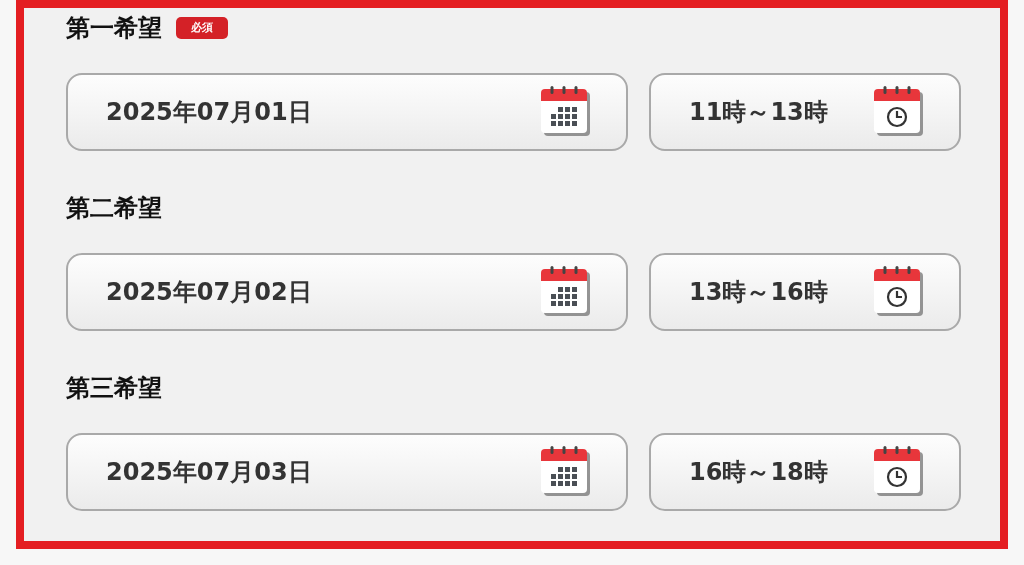  Describe the element at coordinates (114, 388) in the screenshot. I see `preference-heading: 第三希望` at that location.